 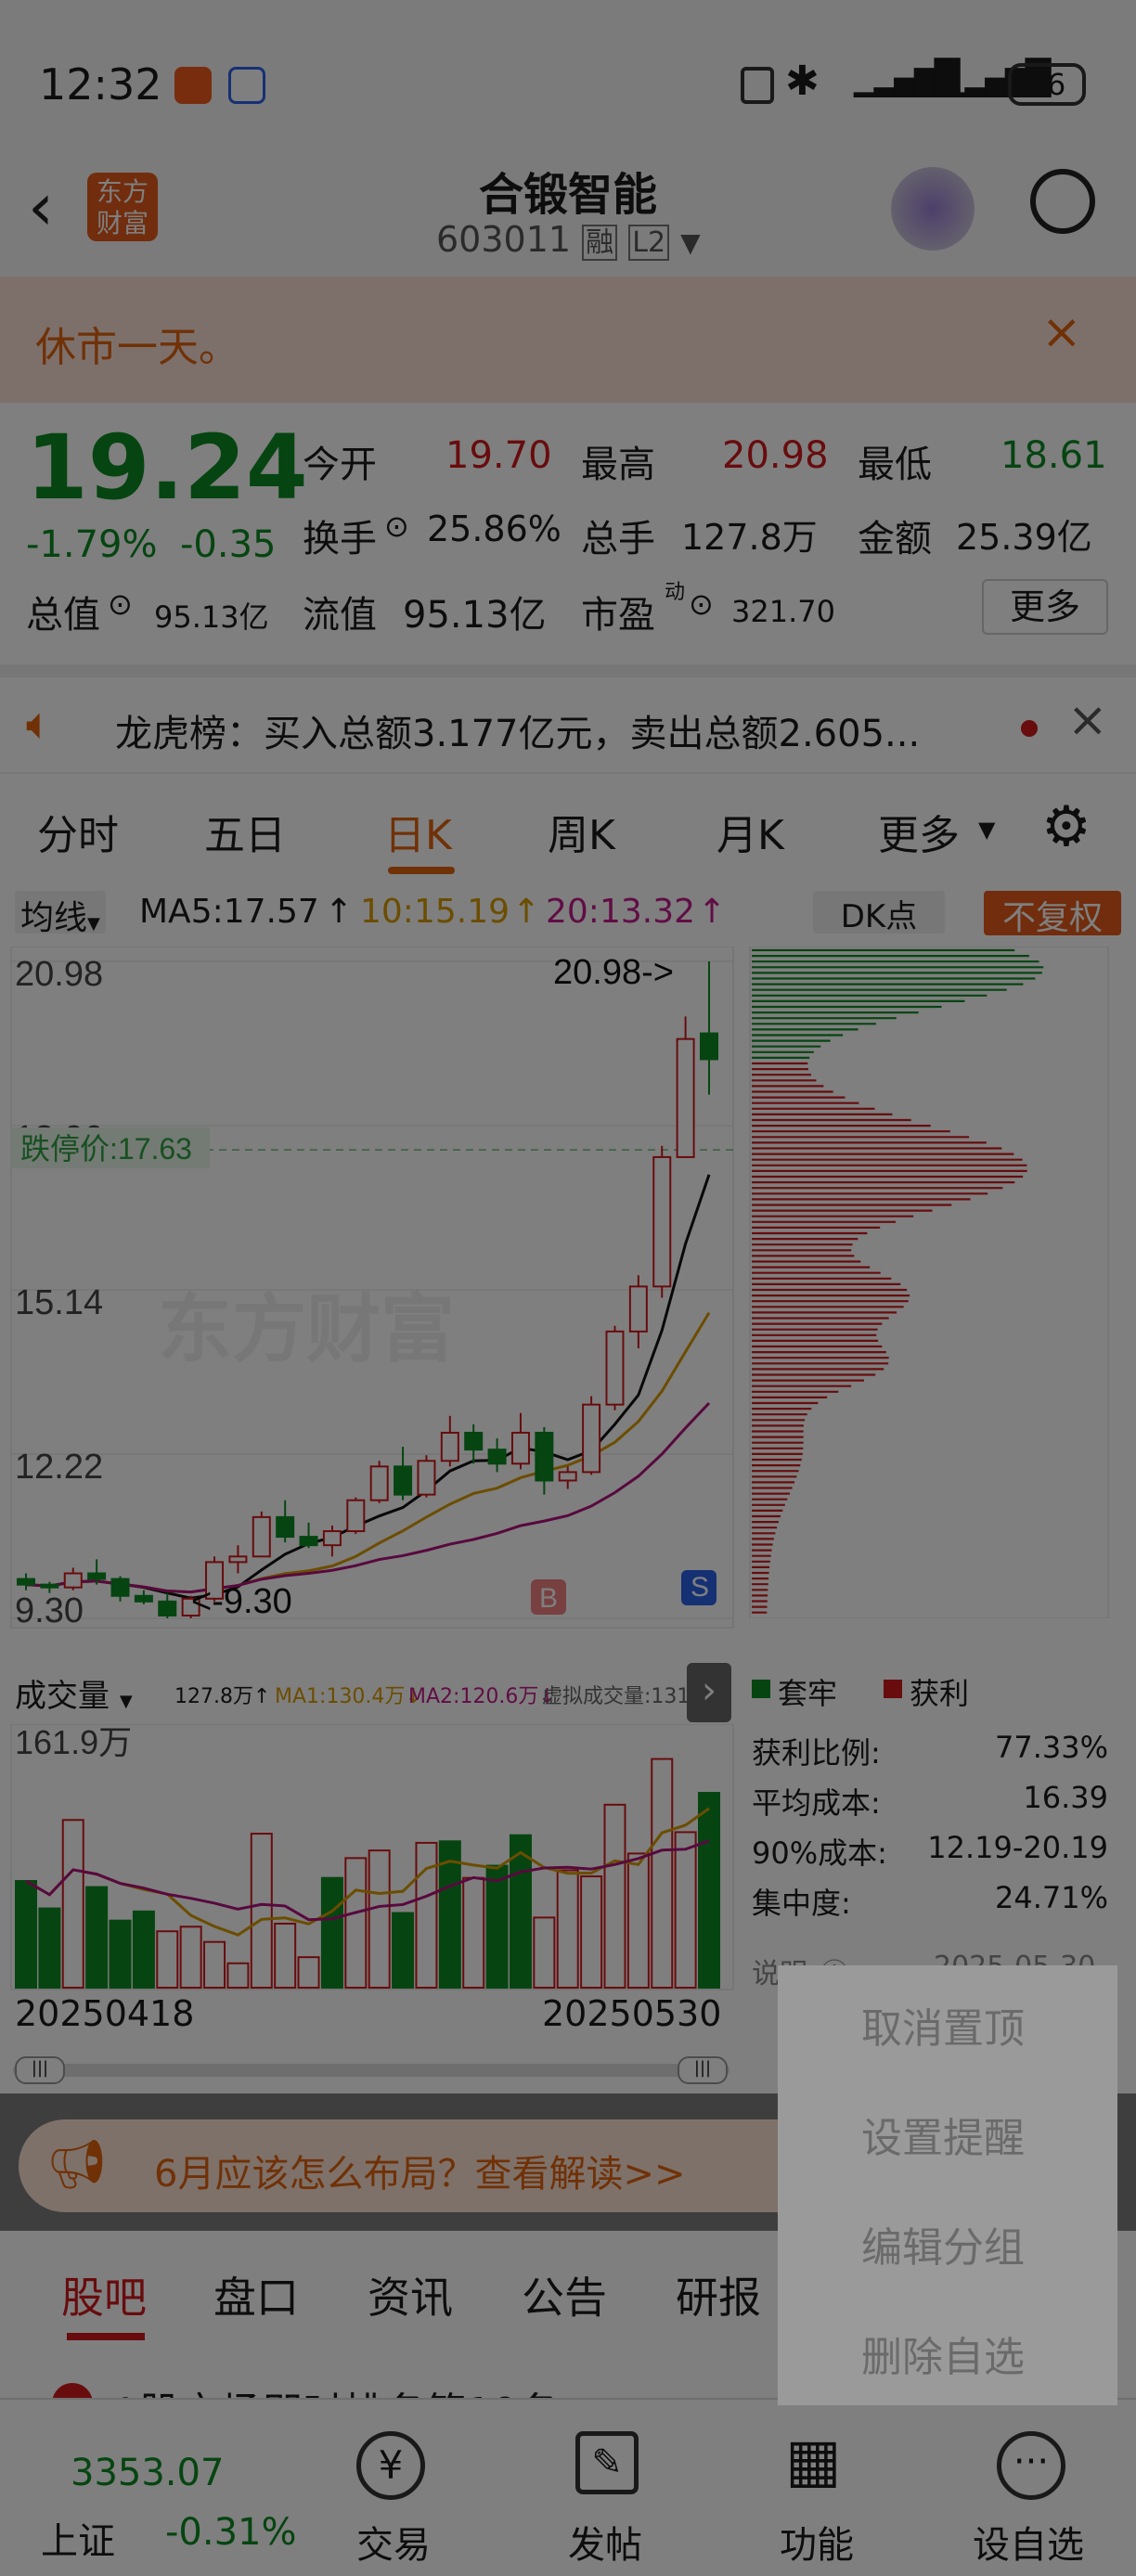 I want to click on tab-daily-k: 日K, so click(x=418, y=831).